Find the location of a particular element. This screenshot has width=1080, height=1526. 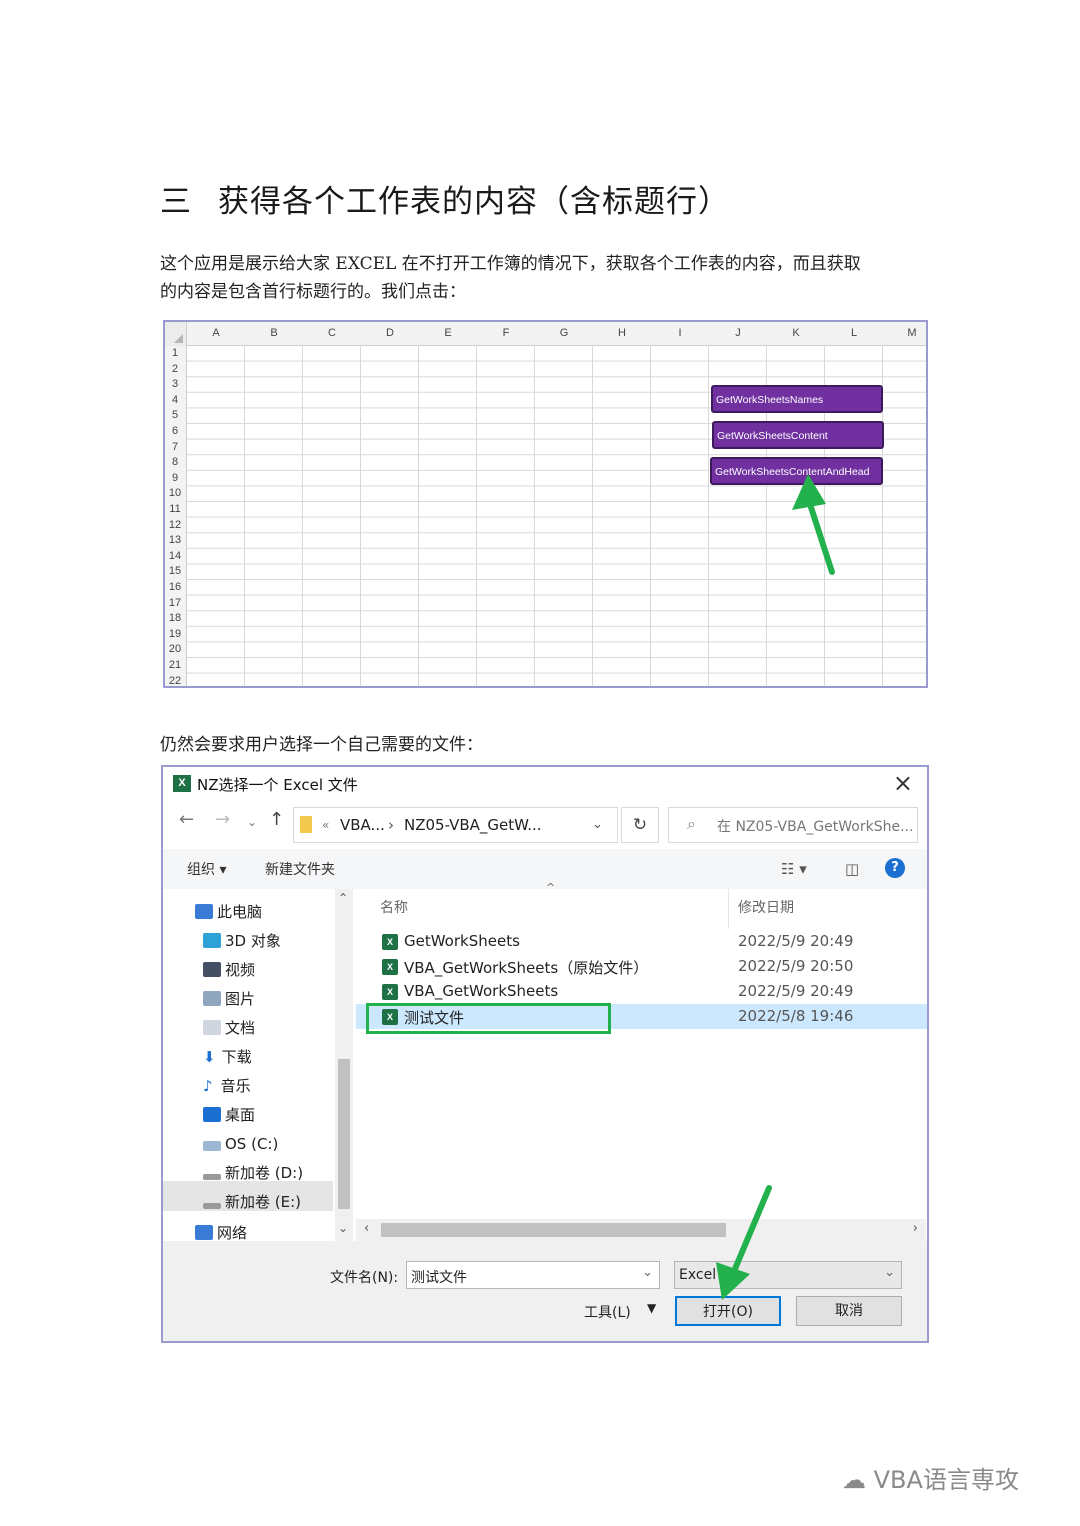

row-header: 22 is located at coordinates (175, 680).